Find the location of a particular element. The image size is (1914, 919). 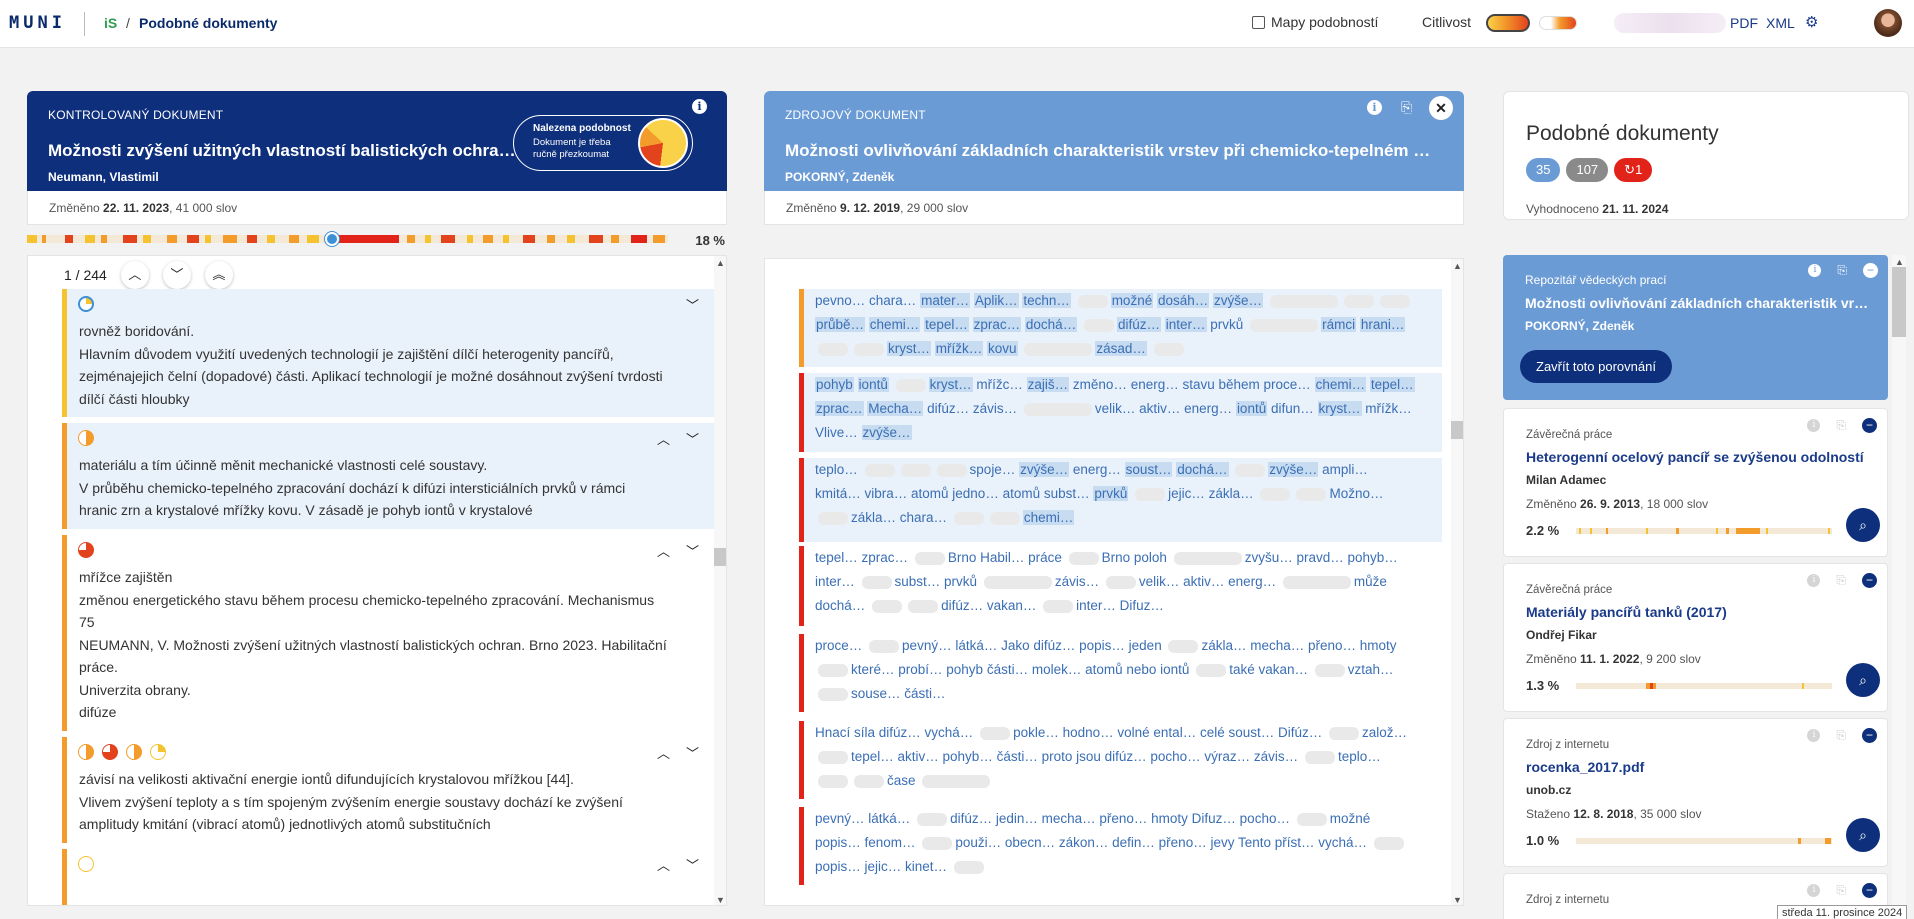

scrollbar: ▲ is located at coordinates (1899, 587).